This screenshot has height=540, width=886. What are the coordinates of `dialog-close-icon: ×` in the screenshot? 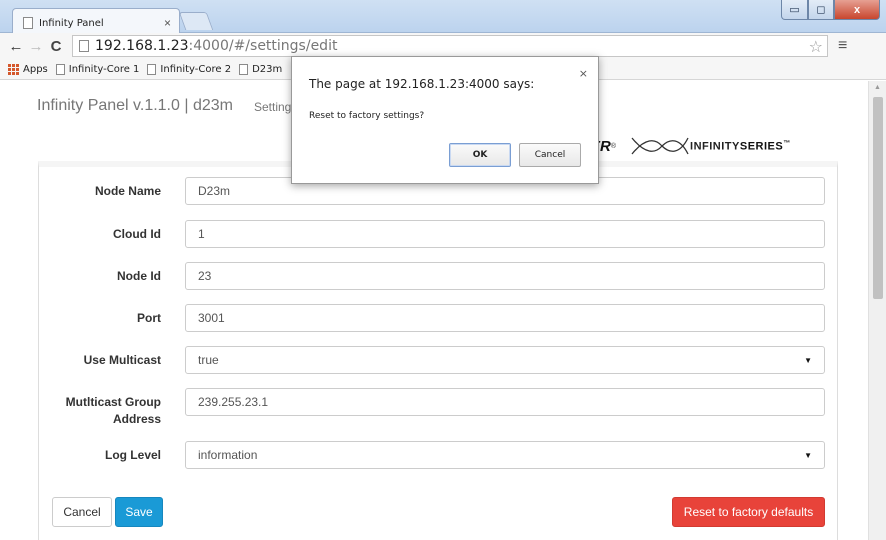 It's located at (583, 73).